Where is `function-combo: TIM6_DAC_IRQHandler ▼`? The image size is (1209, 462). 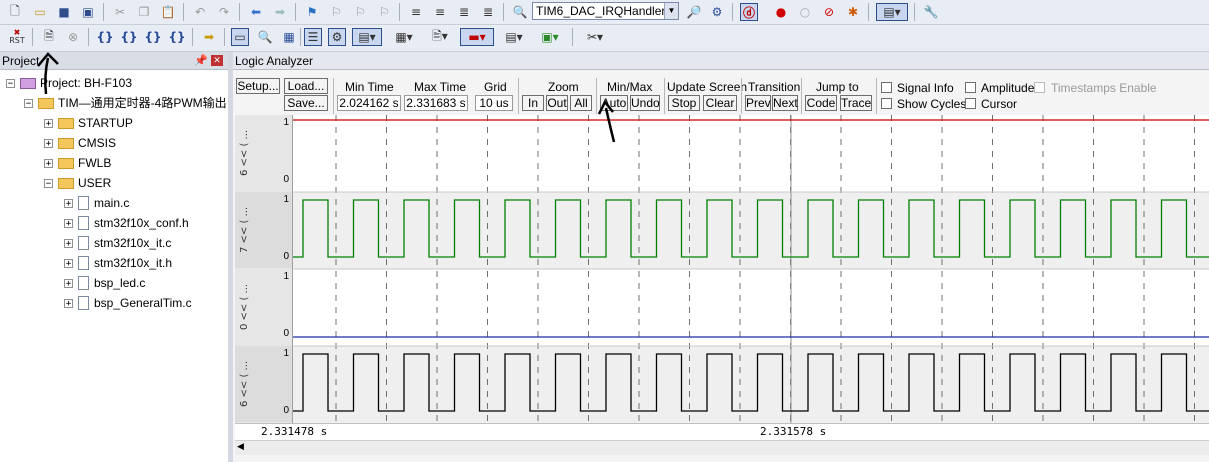 function-combo: TIM6_DAC_IRQHandler ▼ is located at coordinates (605, 11).